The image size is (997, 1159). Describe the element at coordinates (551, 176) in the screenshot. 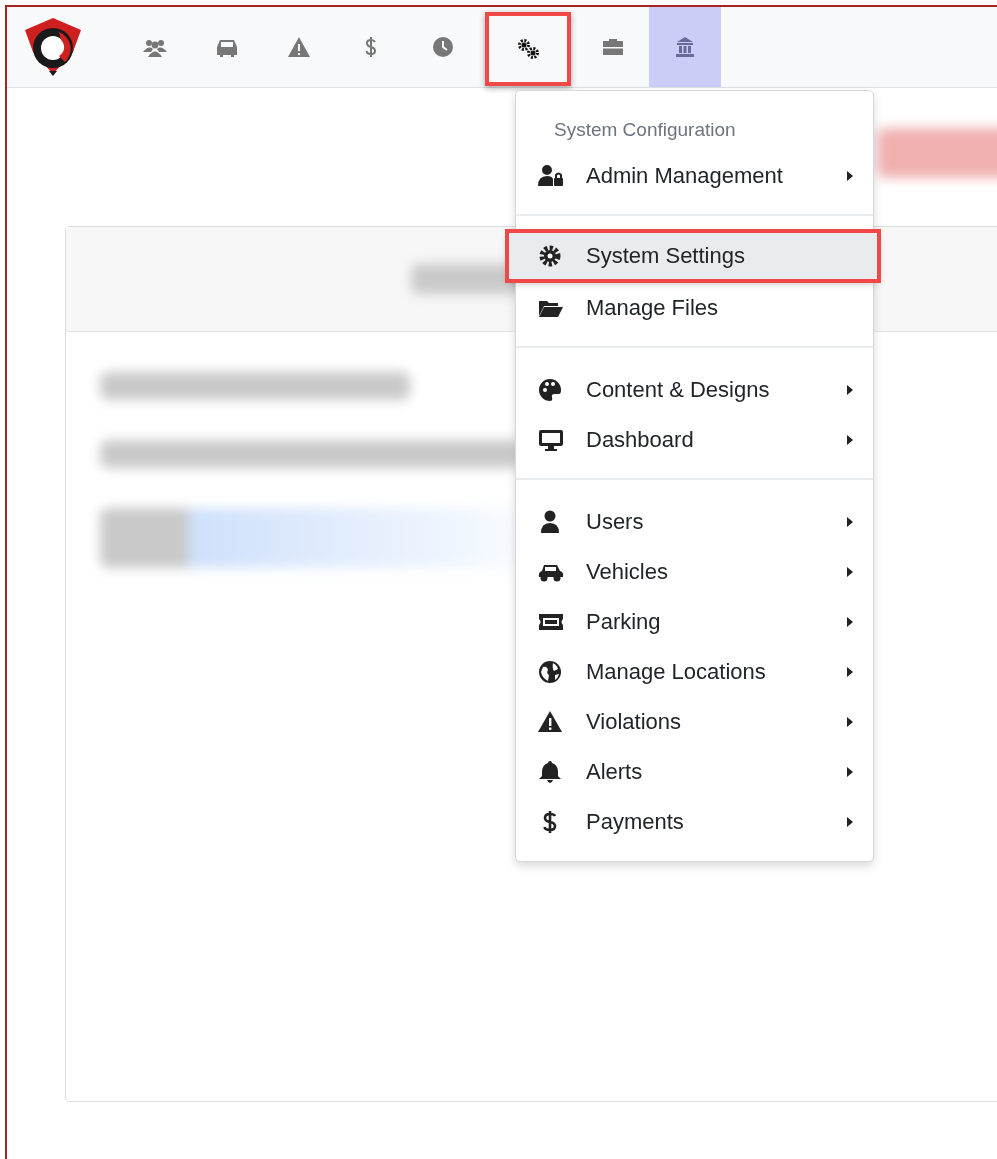

I see `admin-lock-icon` at that location.